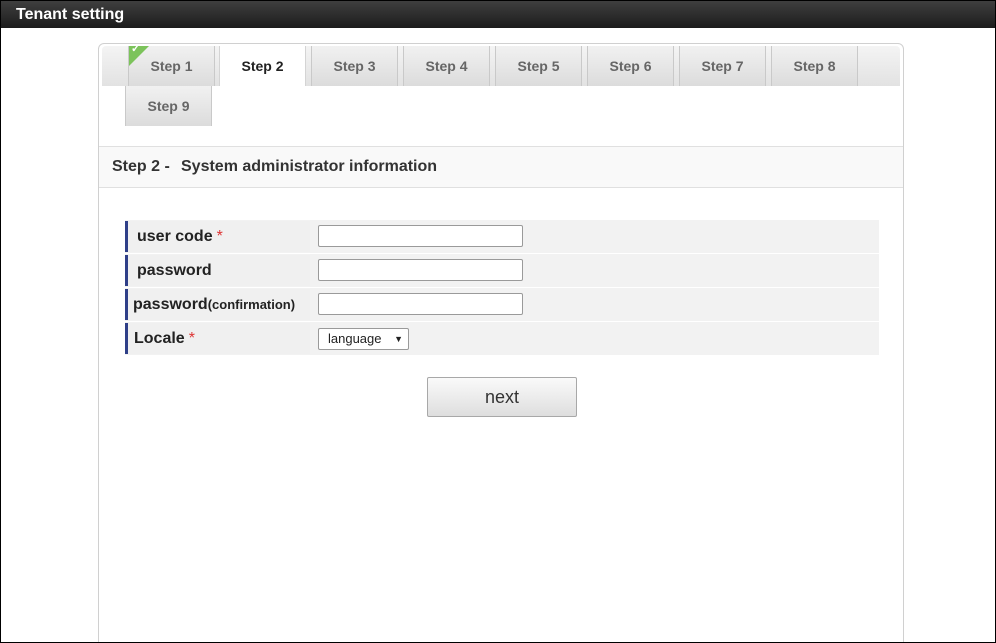  I want to click on user-code-label: user code *, so click(217, 236).